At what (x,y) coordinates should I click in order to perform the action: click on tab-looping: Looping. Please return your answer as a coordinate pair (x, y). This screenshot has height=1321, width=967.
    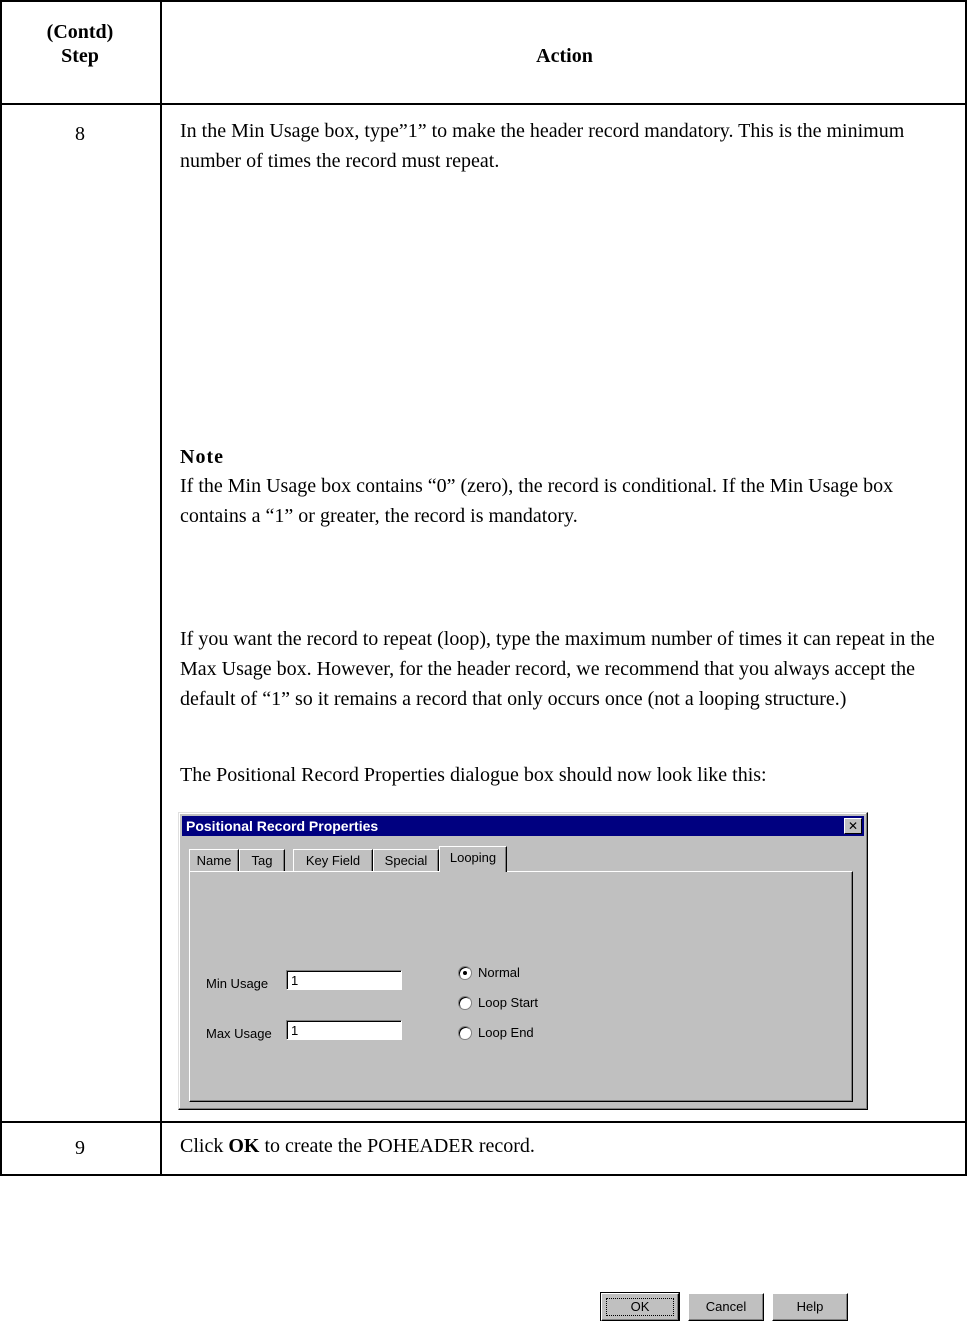
    Looking at the image, I should click on (473, 859).